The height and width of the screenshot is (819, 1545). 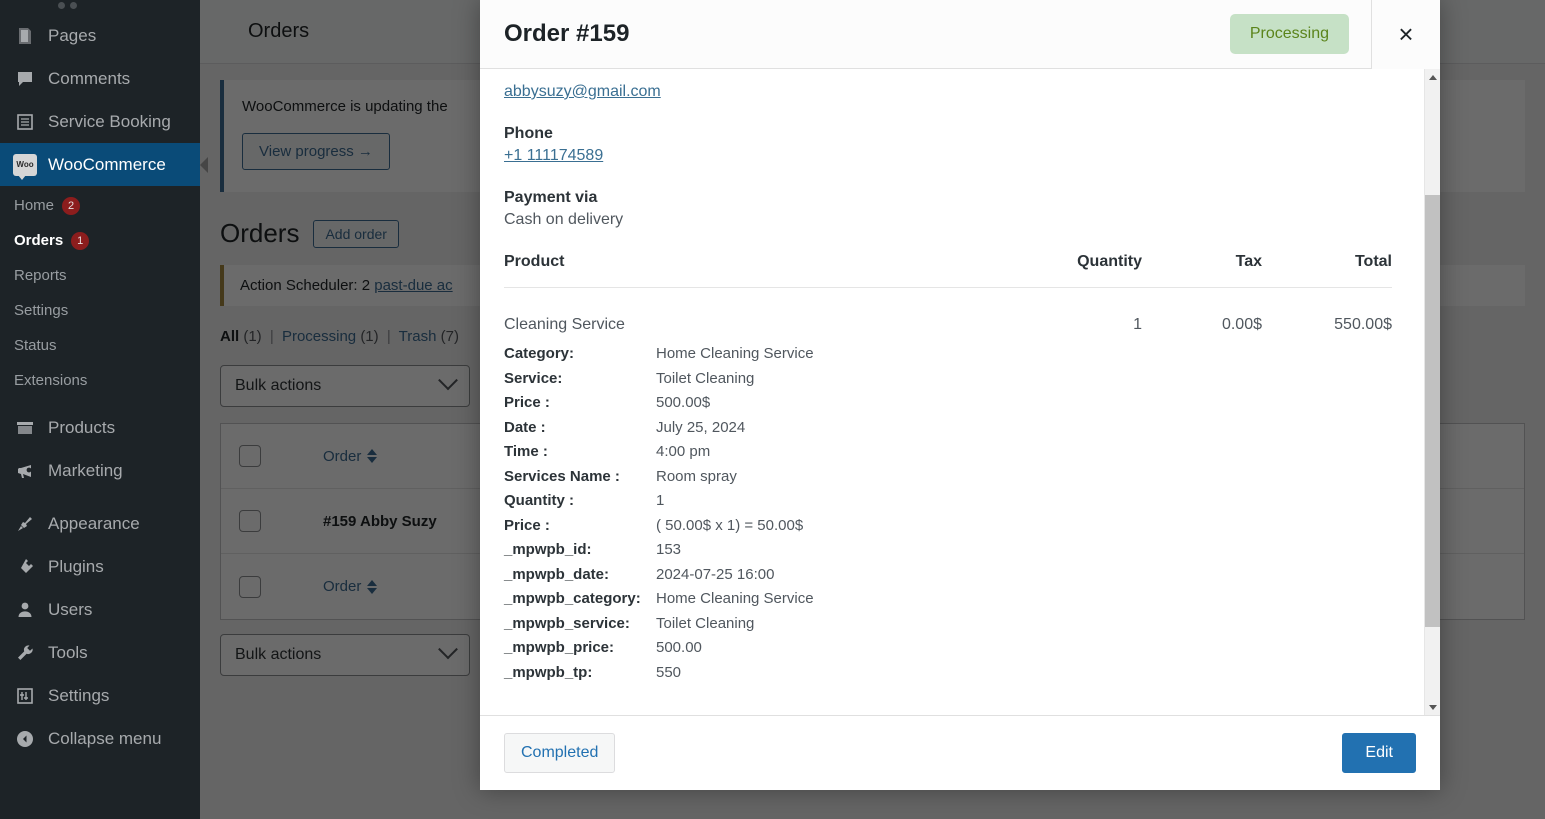 What do you see at coordinates (100, 609) in the screenshot?
I see `sidebar-item-users: Users` at bounding box center [100, 609].